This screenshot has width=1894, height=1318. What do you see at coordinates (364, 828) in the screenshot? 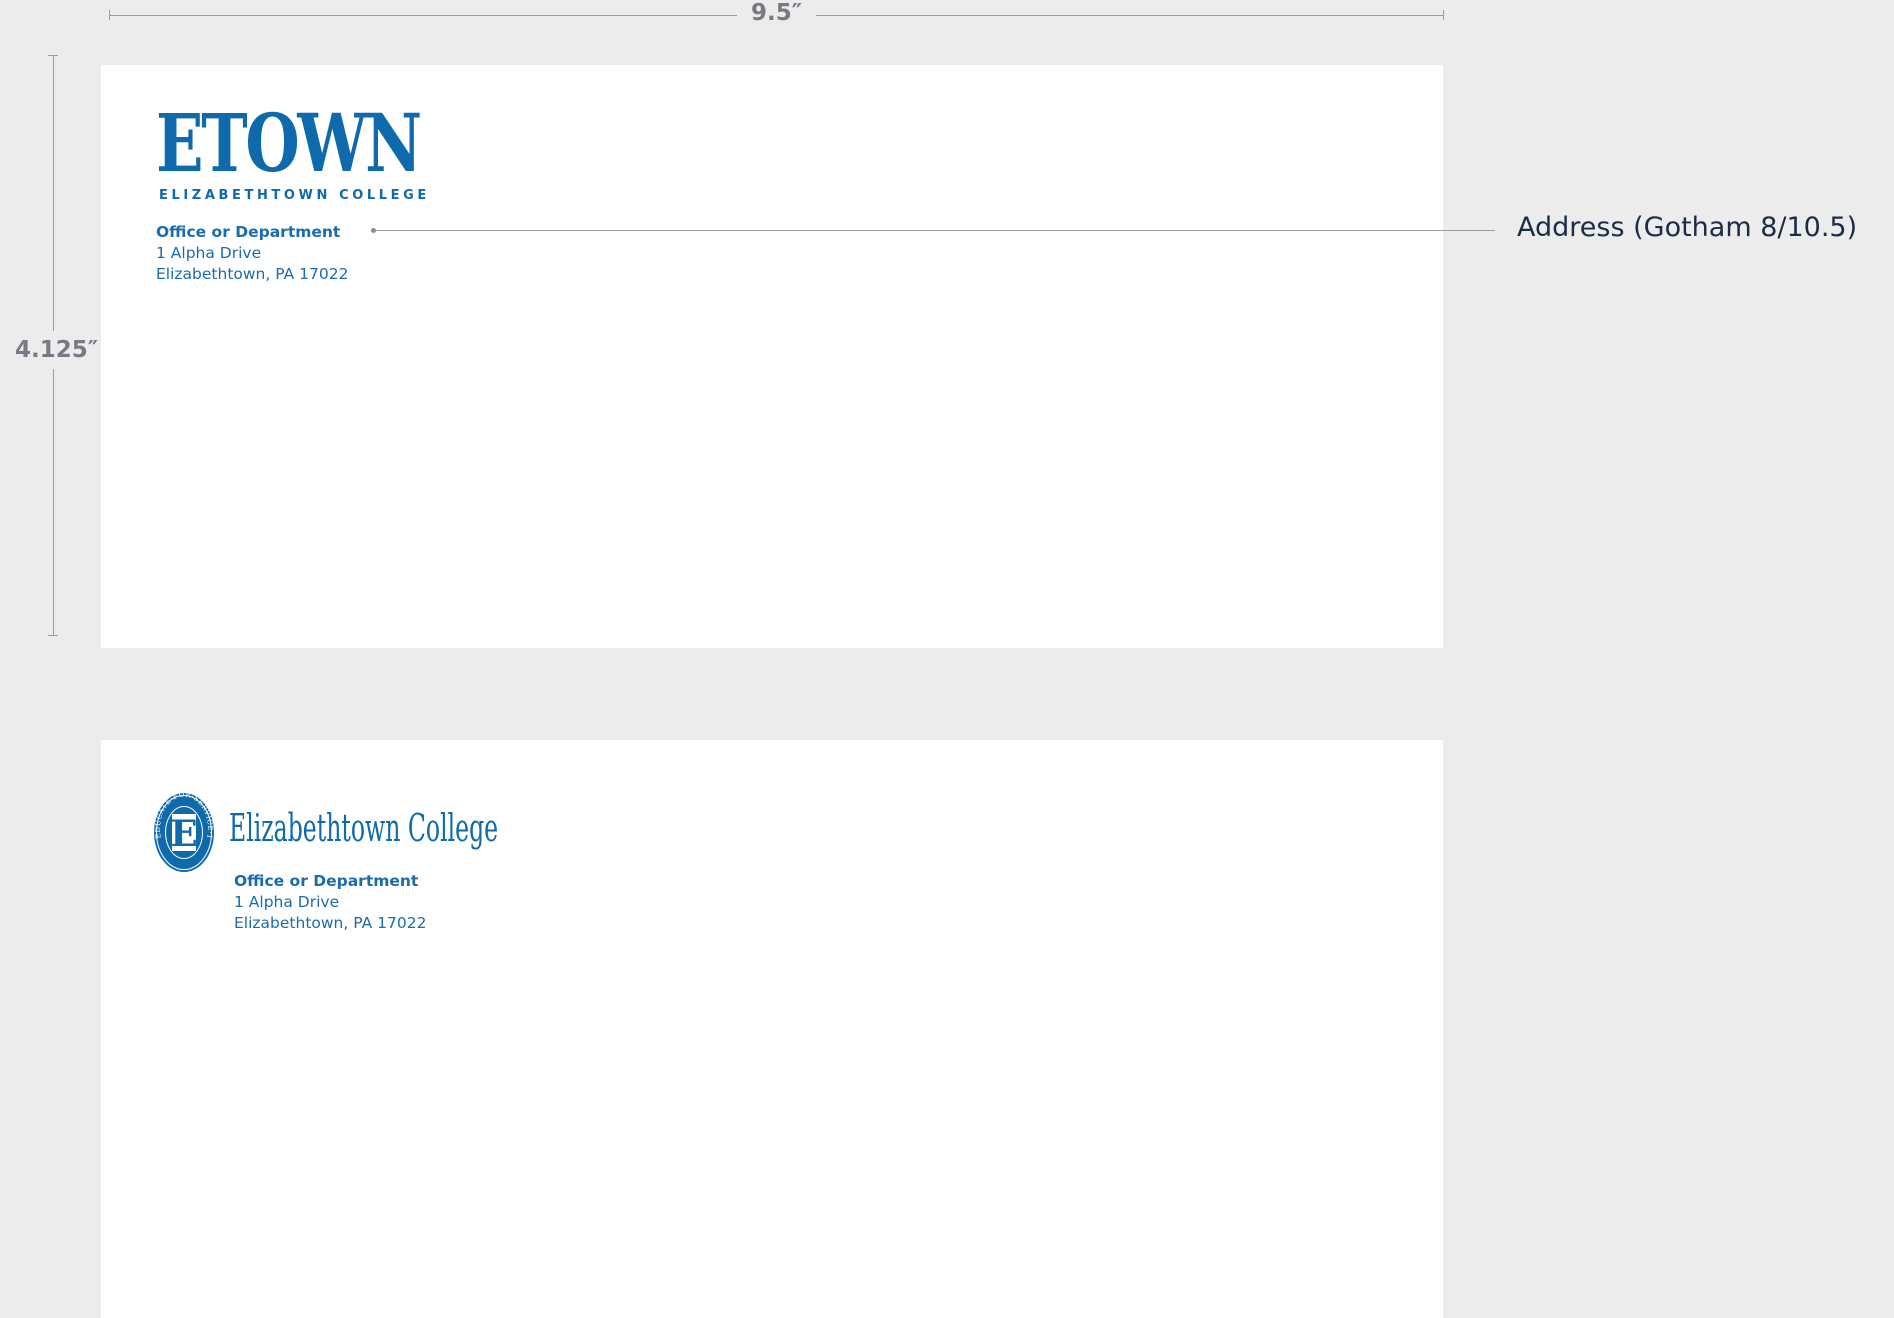
I see `college-logo-word: Elizabethtown College` at bounding box center [364, 828].